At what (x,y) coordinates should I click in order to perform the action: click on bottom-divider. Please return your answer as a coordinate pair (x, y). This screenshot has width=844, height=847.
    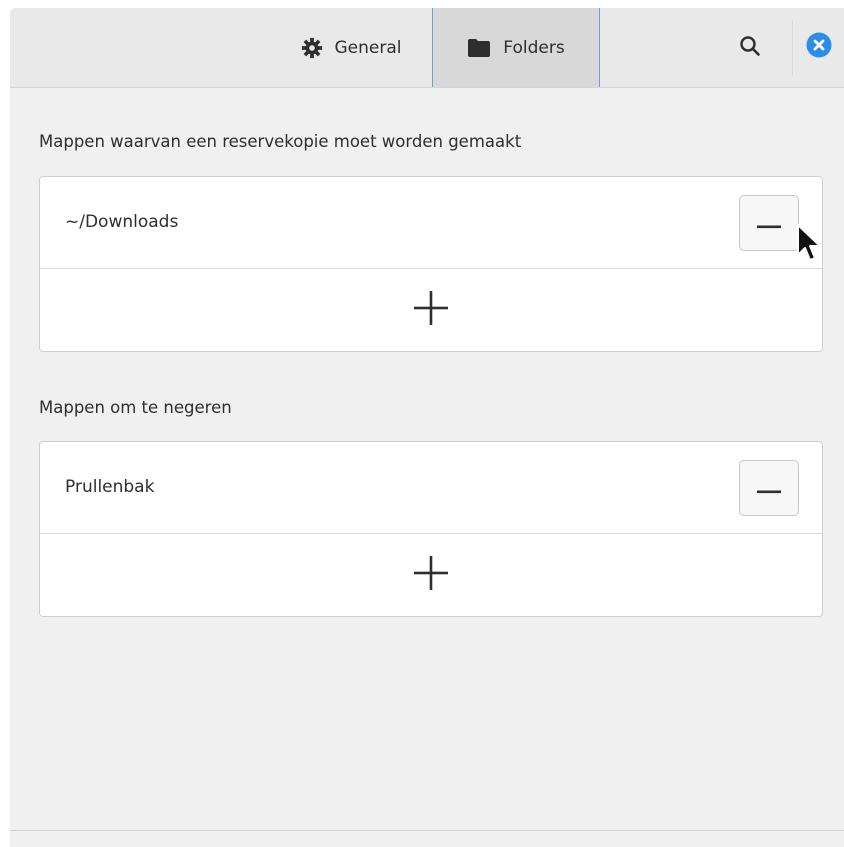
    Looking at the image, I should click on (427, 830).